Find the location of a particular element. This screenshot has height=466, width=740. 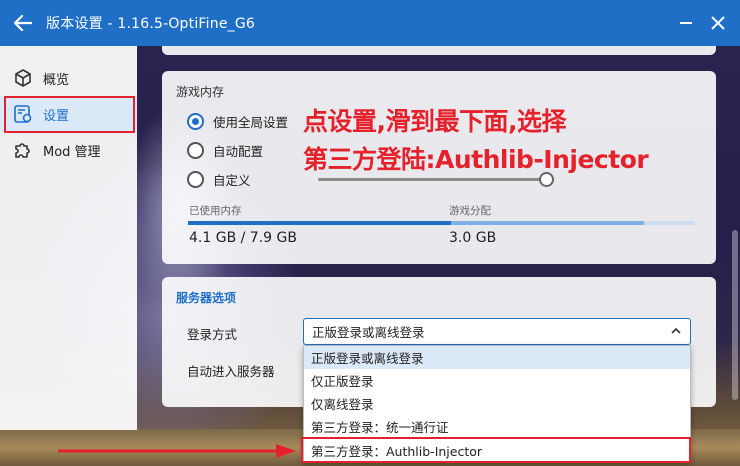

close-icon is located at coordinates (718, 23).